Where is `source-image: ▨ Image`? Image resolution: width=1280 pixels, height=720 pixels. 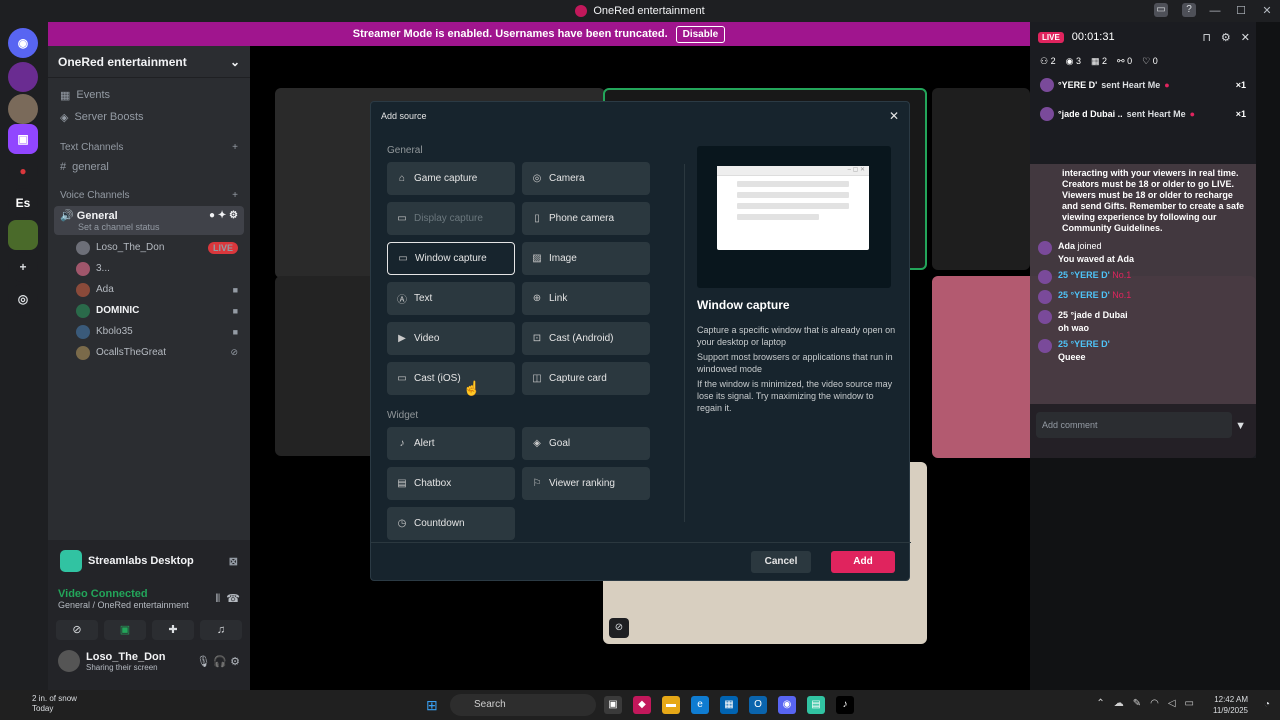 source-image: ▨ Image is located at coordinates (586, 258).